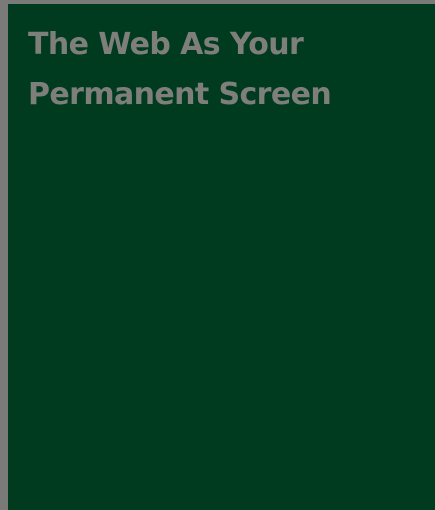  Describe the element at coordinates (166, 44) in the screenshot. I see `hero-title-line-1: The Web As Your` at that location.